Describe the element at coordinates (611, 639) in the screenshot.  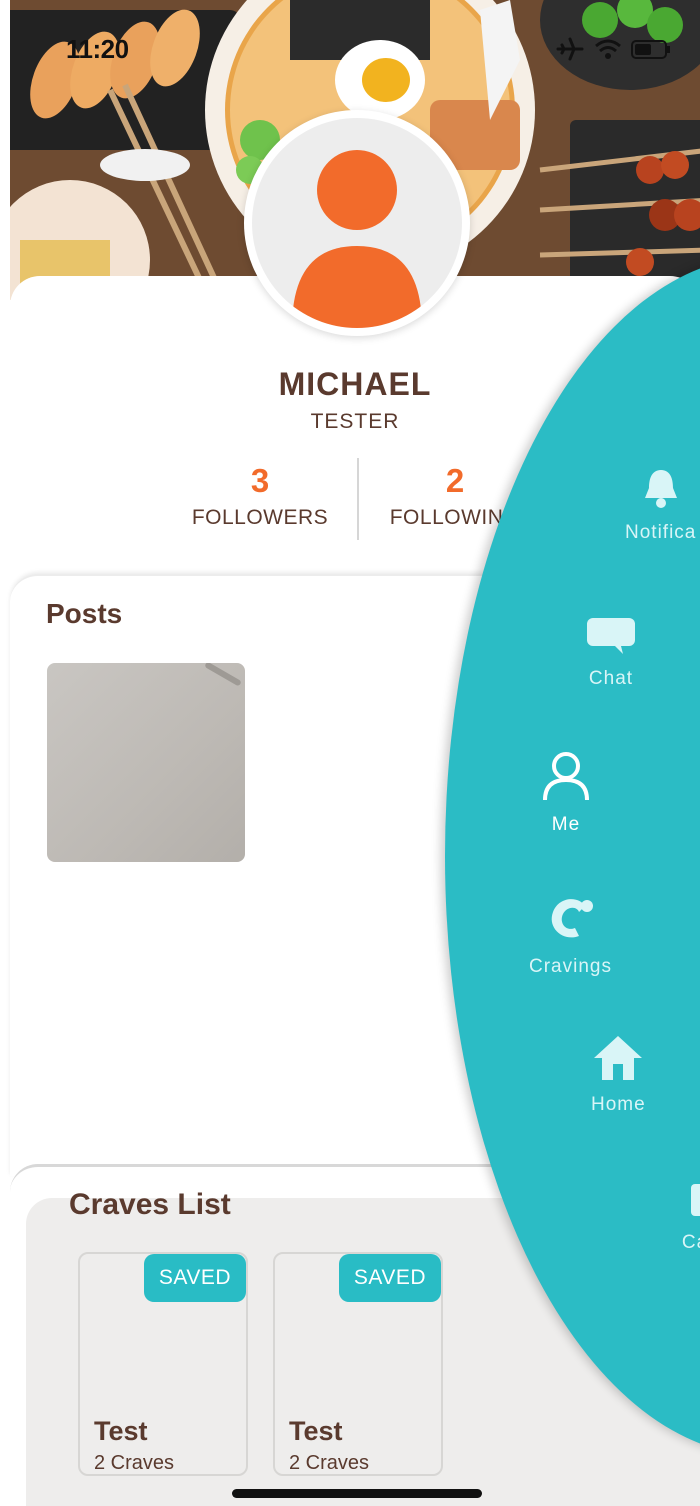
I see `chat-icon` at that location.